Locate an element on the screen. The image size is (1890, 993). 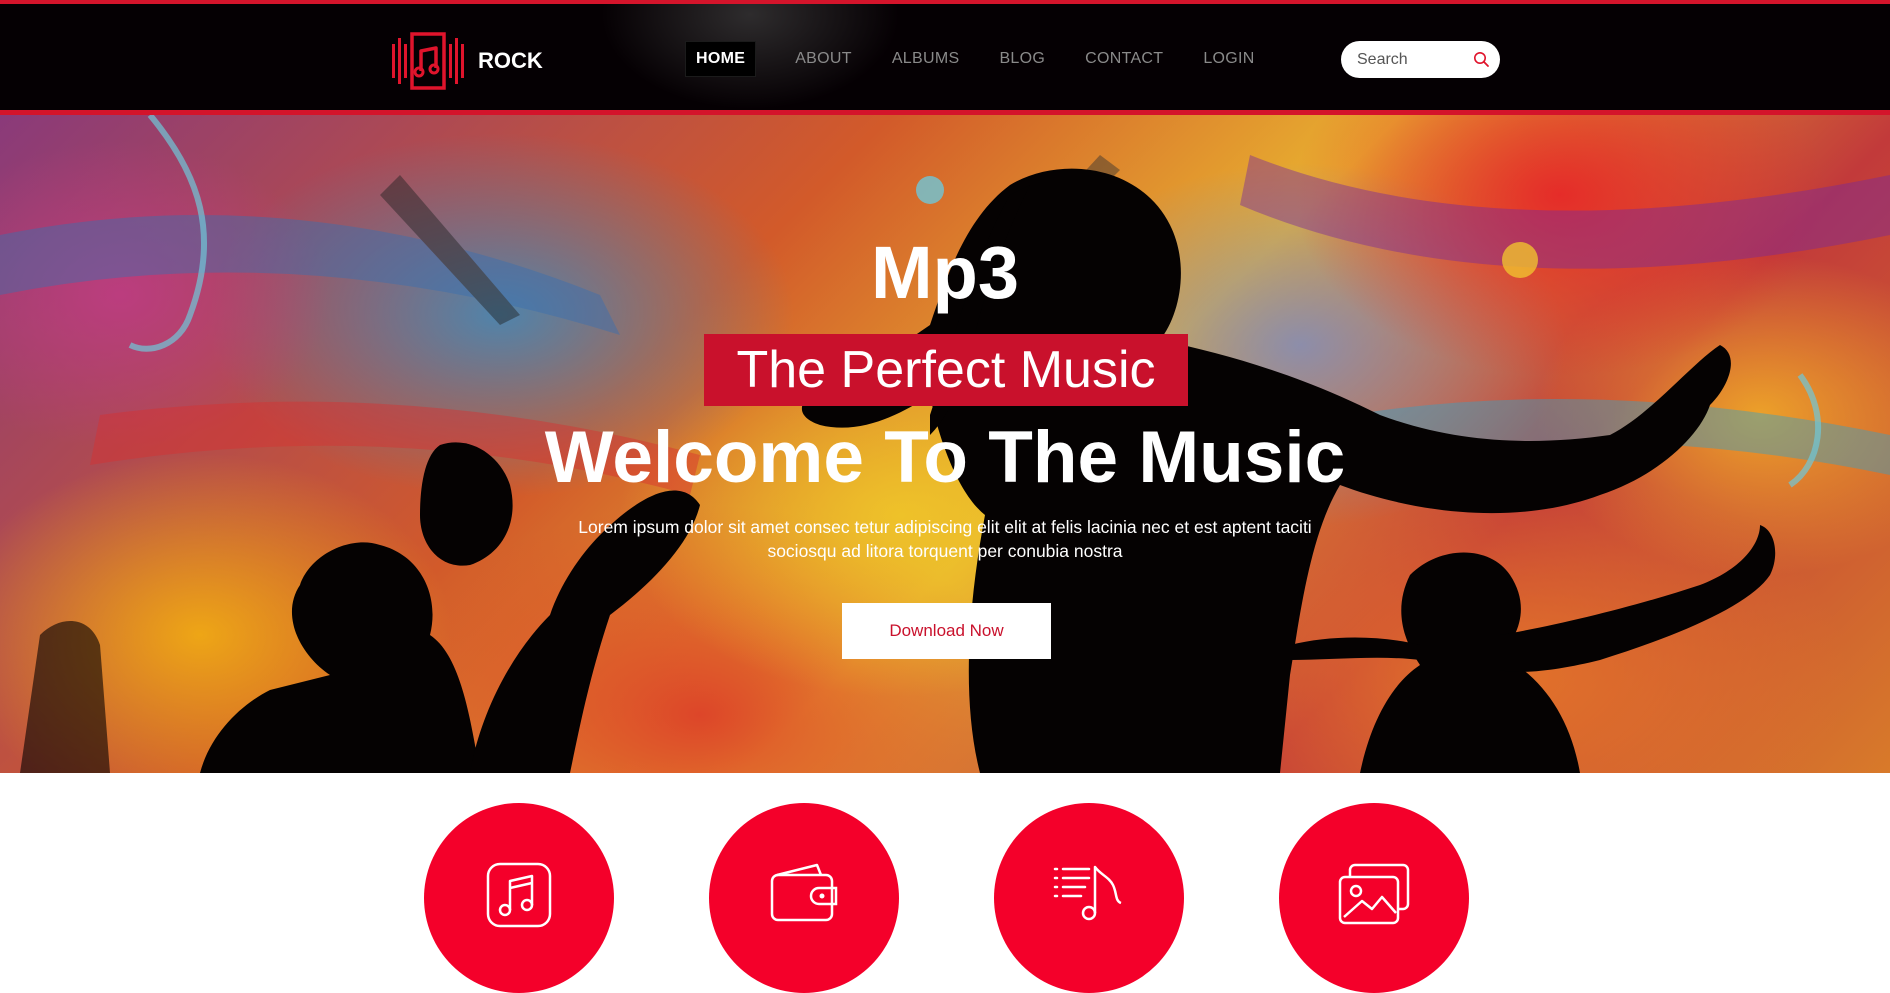
hero-tagline: The Perfect Music is located at coordinates (946, 370).